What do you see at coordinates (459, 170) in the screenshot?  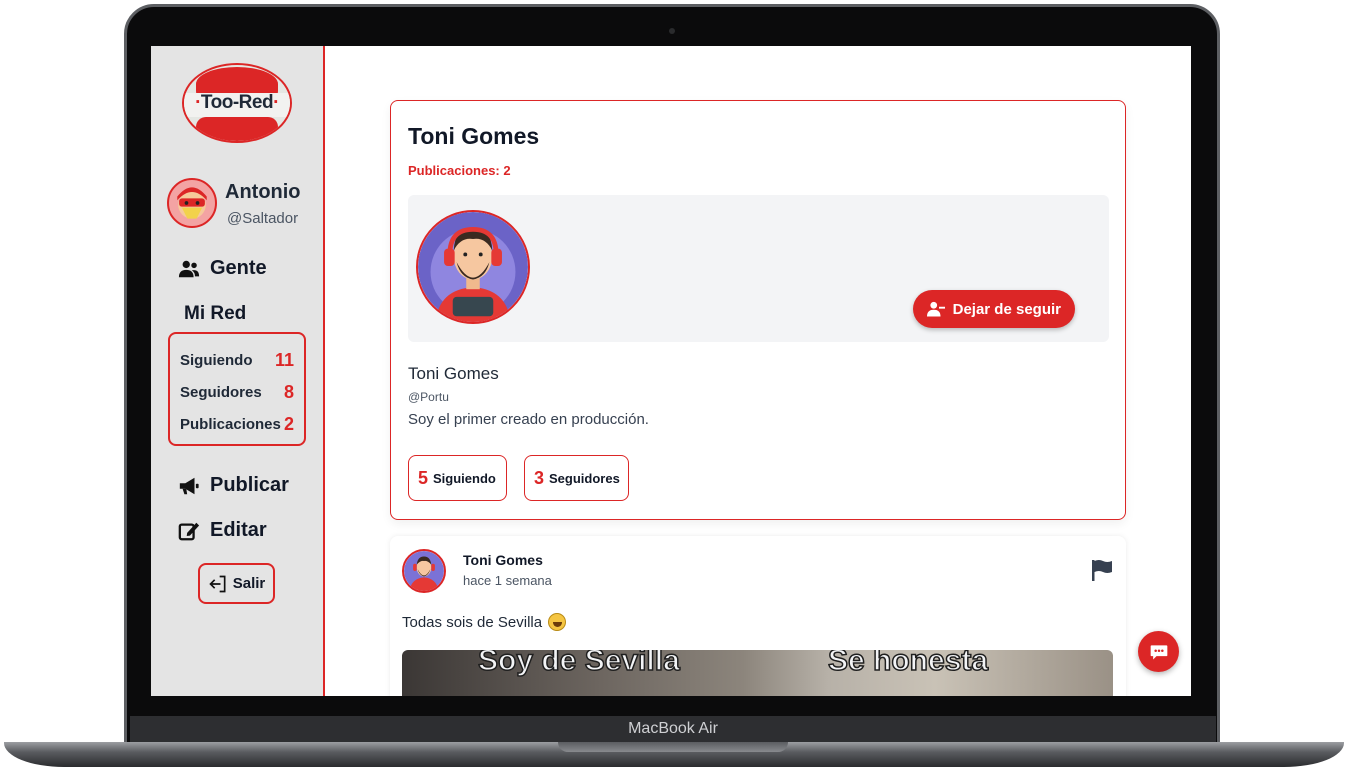 I see `profile-publications-count: Publicaciones: 2` at bounding box center [459, 170].